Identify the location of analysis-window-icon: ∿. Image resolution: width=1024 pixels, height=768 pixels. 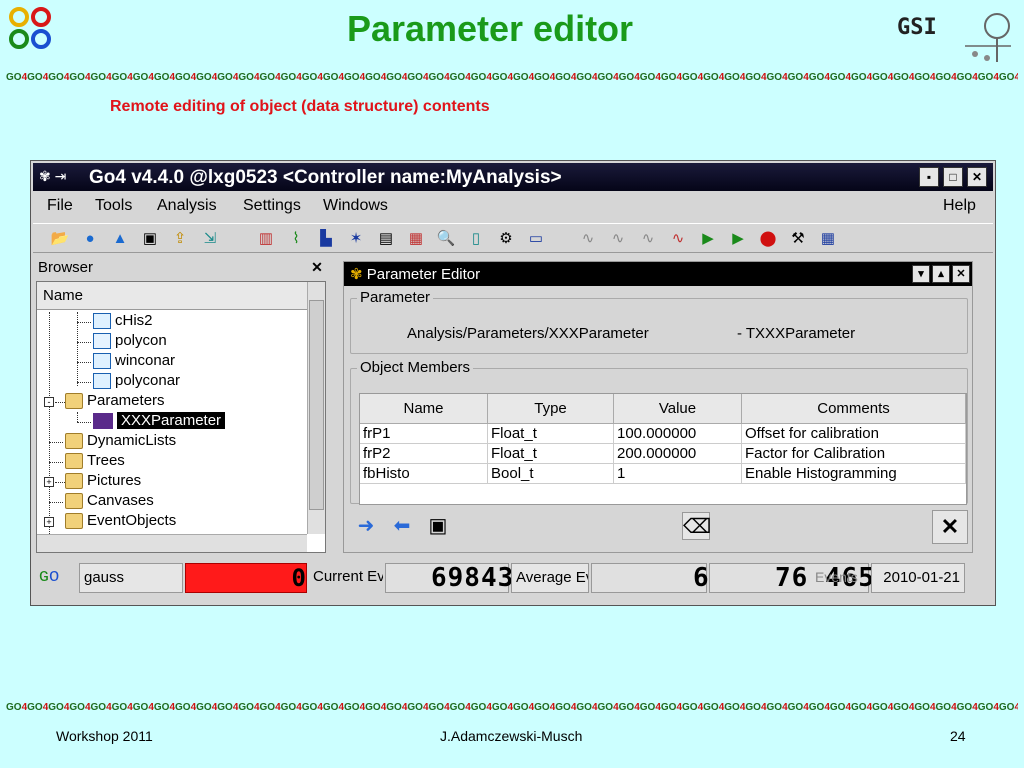
(678, 239).